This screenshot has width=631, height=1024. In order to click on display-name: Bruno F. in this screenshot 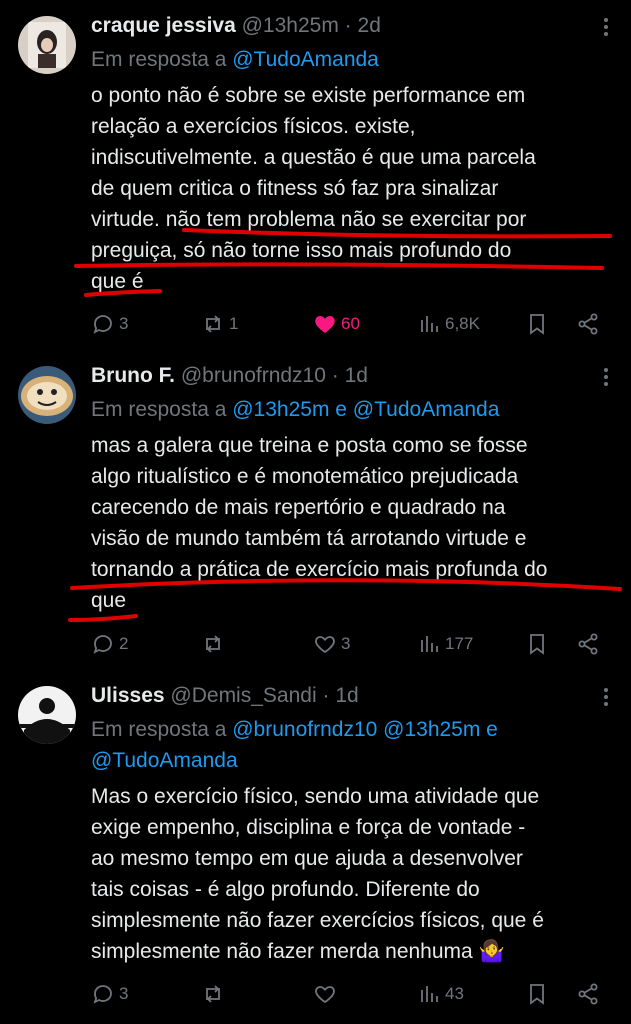, I will do `click(133, 375)`.